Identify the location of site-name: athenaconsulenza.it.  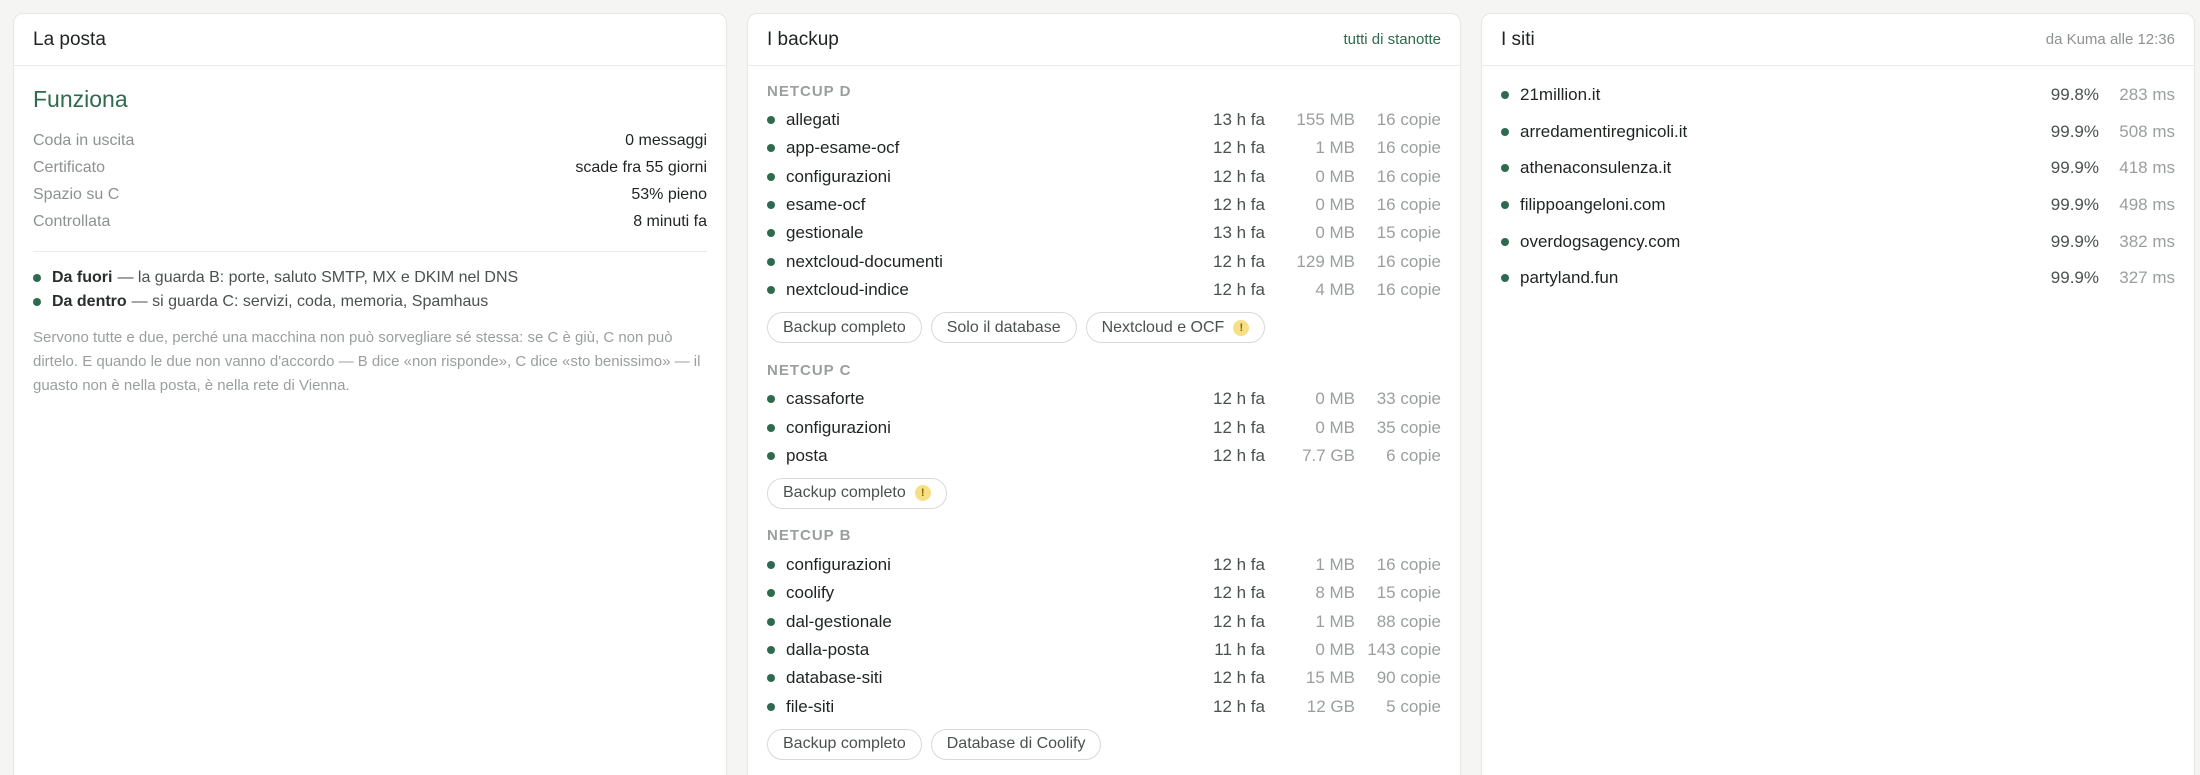
(1596, 168).